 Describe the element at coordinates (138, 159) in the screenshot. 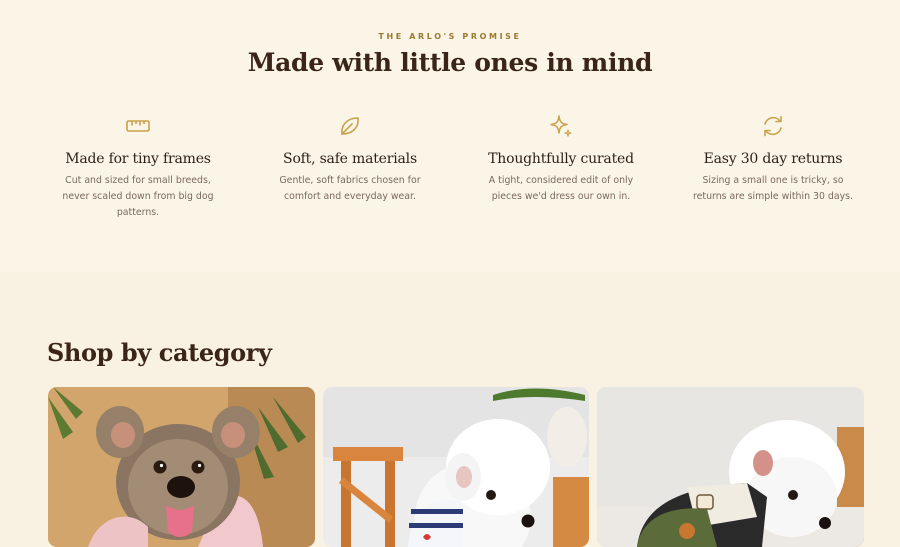

I see `feature-title: Made for tiny frames` at that location.